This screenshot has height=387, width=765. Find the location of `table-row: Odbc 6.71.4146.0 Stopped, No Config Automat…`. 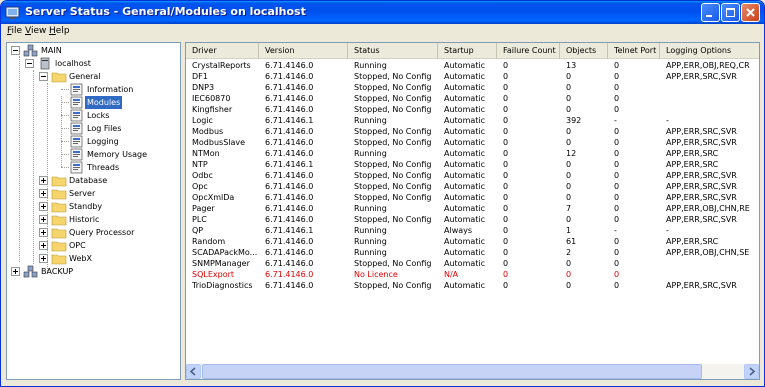

table-row: Odbc 6.71.4146.0 Stopped, No Config Automat… is located at coordinates (472, 175).